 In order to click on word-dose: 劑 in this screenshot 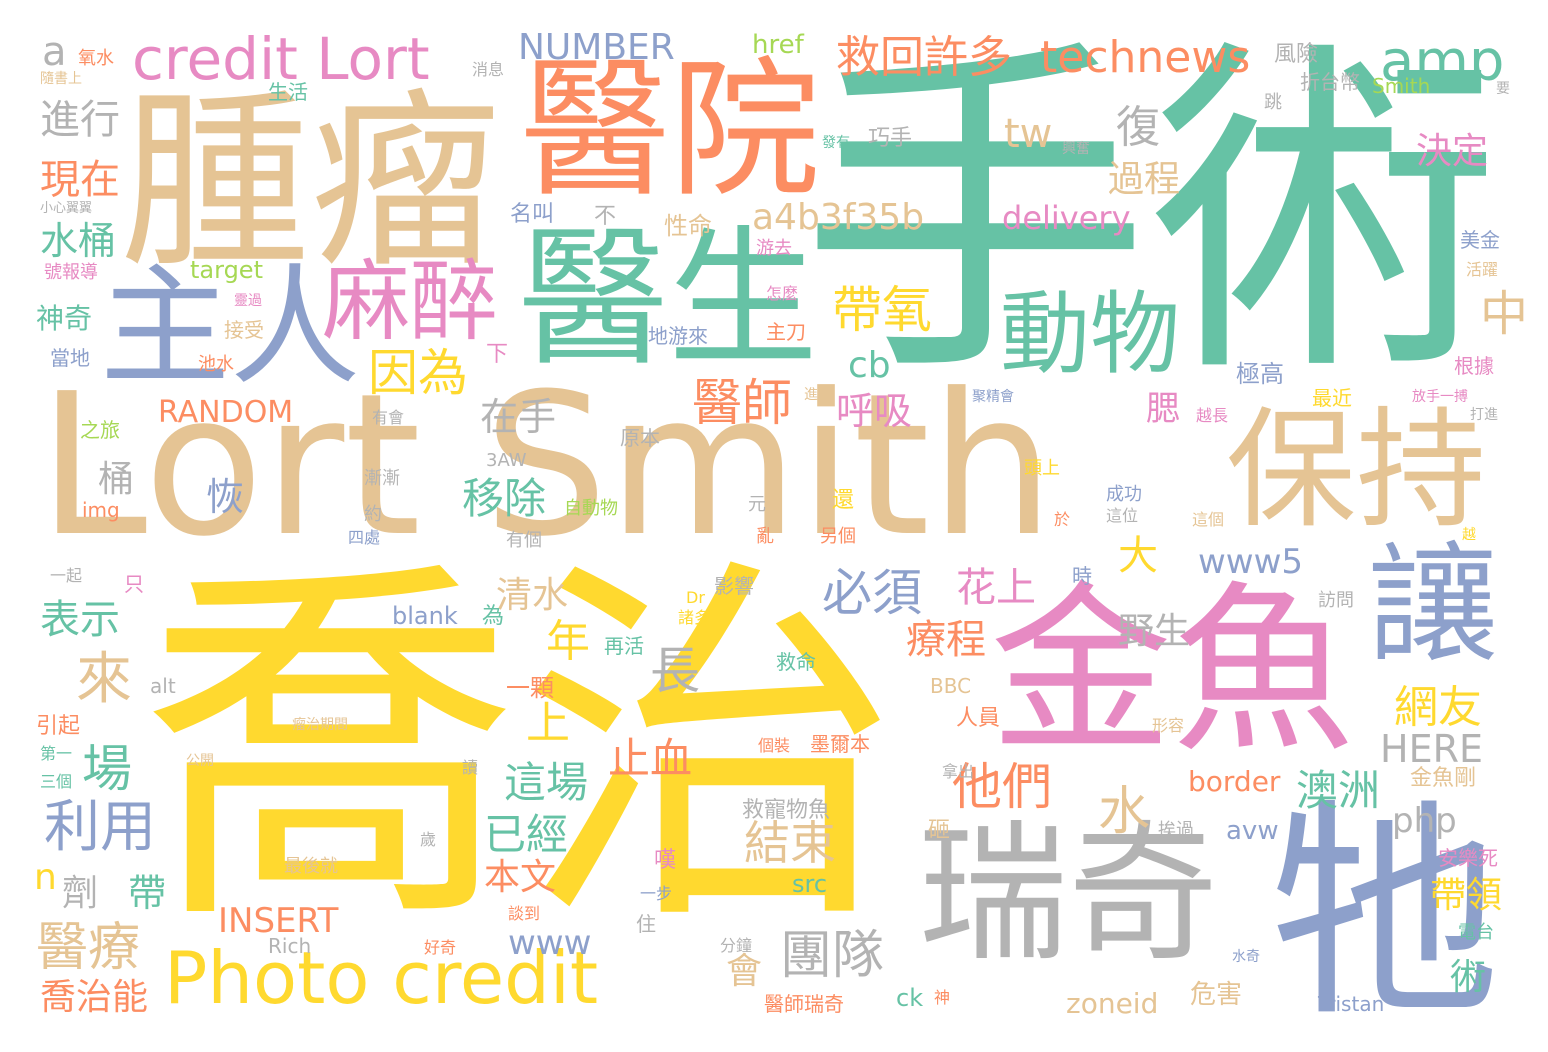, I will do `click(80, 893)`.